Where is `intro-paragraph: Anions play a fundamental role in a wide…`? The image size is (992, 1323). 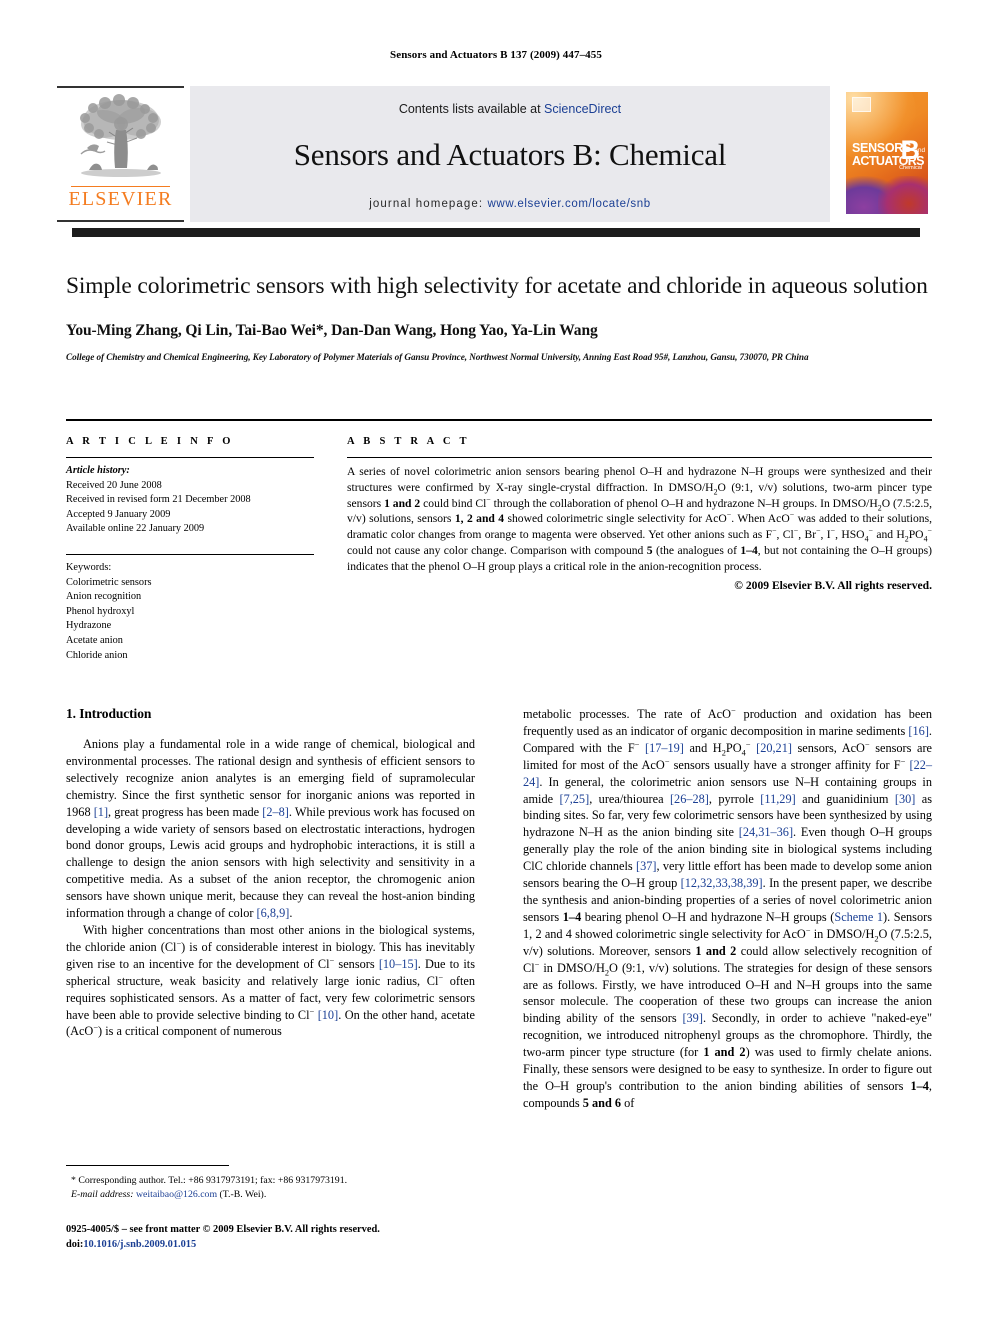 intro-paragraph: Anions play a fundamental role in a wide… is located at coordinates (270, 829).